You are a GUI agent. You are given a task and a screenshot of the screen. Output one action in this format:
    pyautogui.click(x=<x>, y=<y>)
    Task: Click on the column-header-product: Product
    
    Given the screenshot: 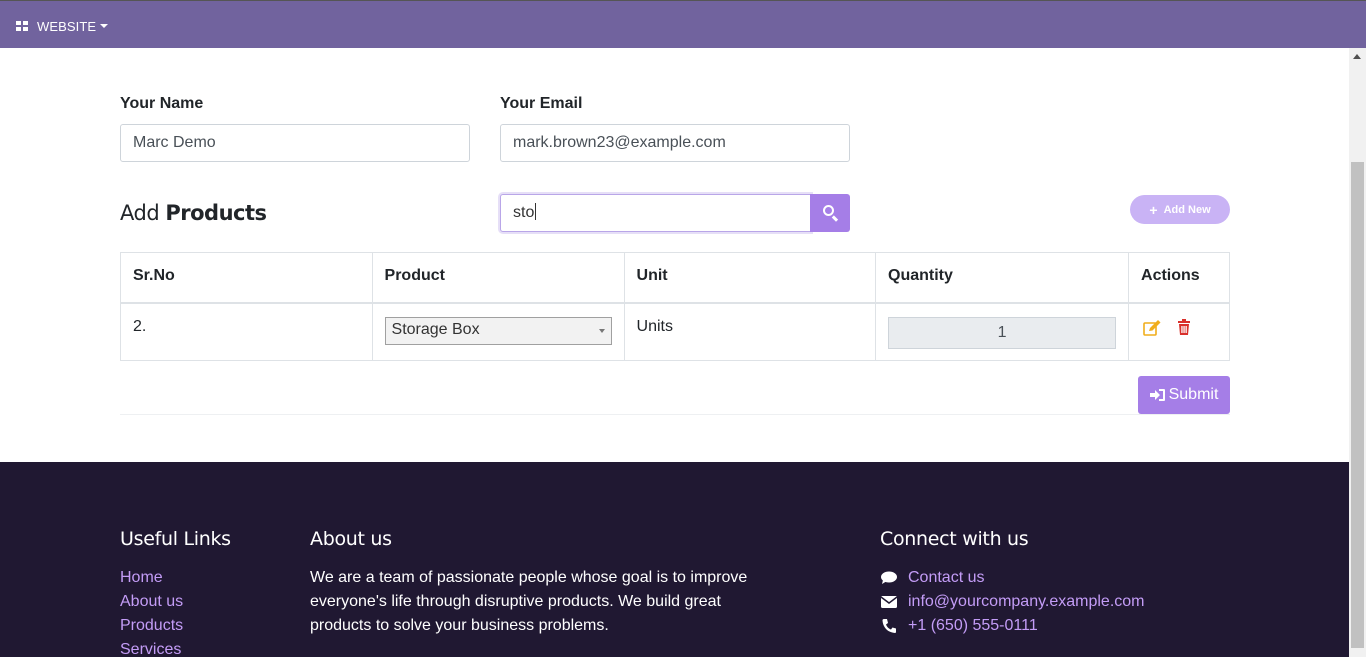 What is the action you would take?
    pyautogui.click(x=498, y=277)
    